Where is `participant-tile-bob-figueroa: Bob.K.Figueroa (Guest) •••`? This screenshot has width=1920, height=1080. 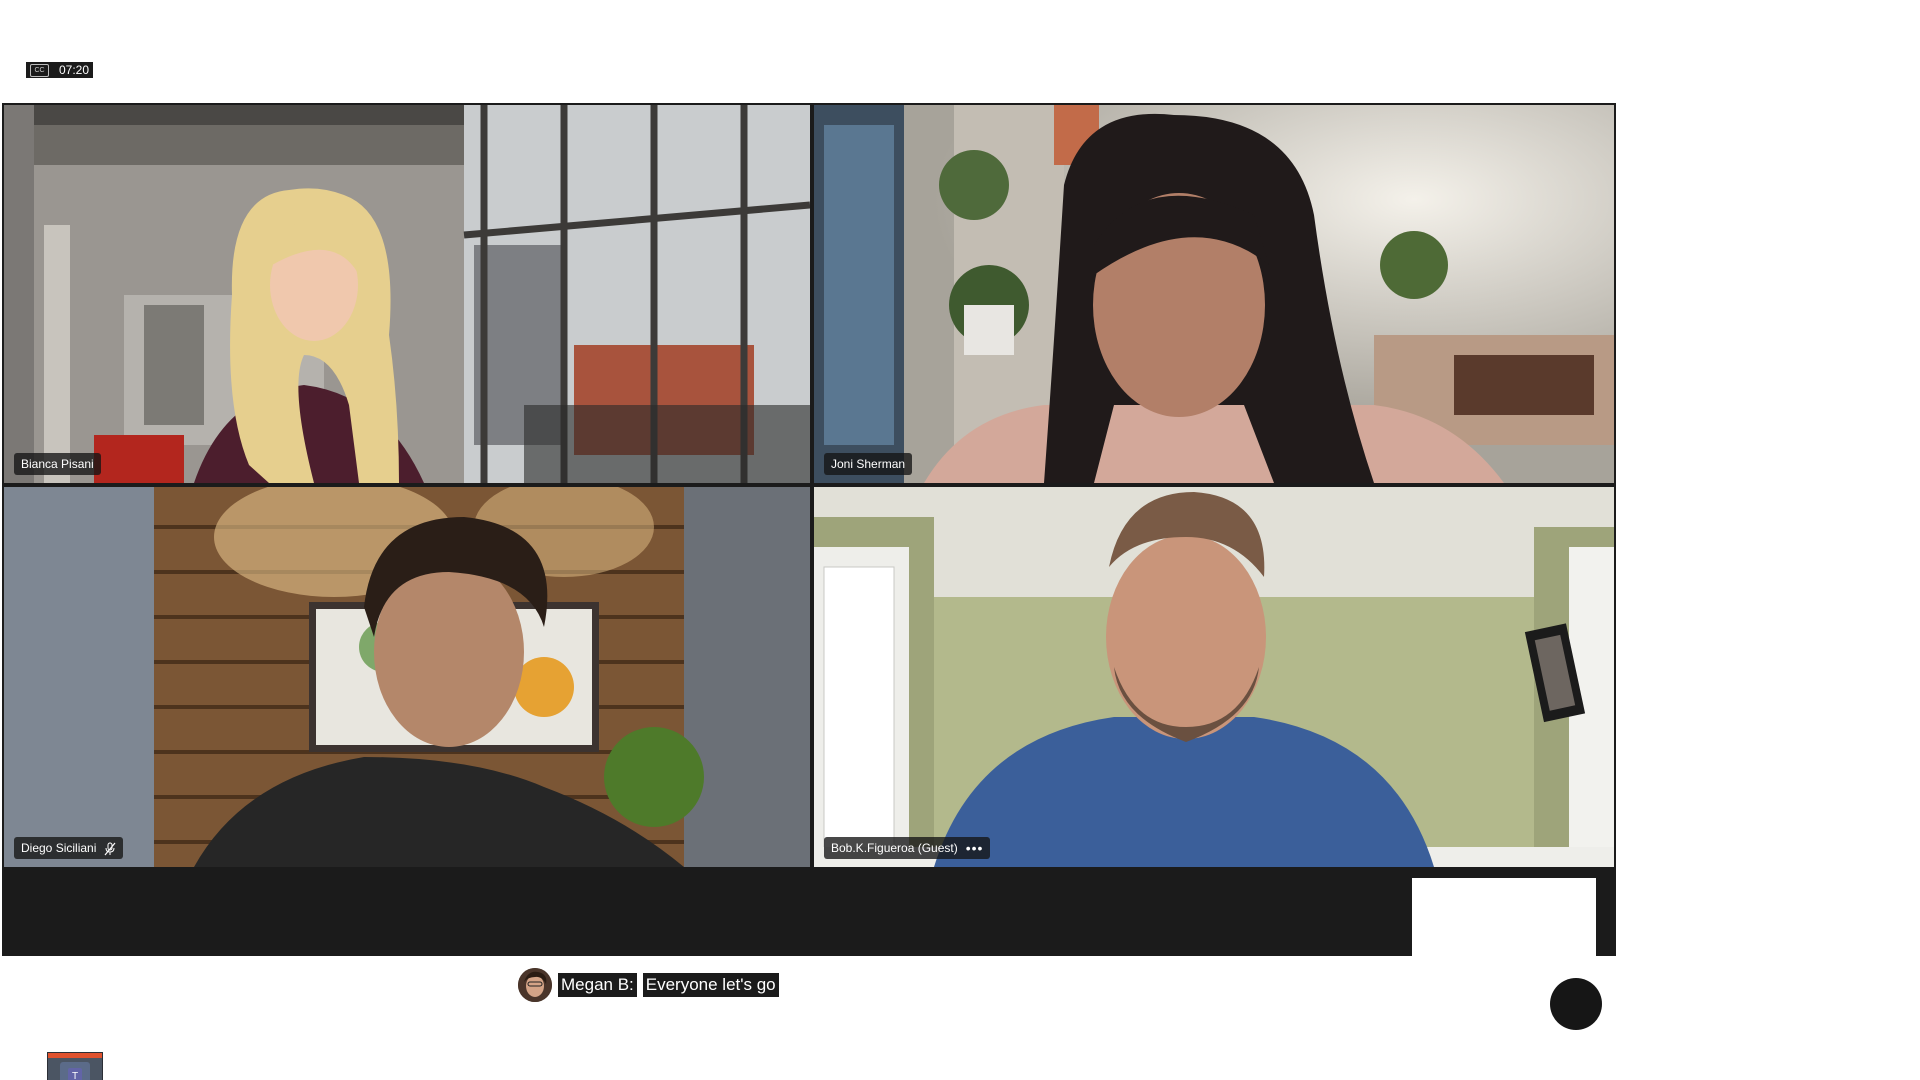
participant-tile-bob-figueroa: Bob.K.Figueroa (Guest) ••• is located at coordinates (1214, 677).